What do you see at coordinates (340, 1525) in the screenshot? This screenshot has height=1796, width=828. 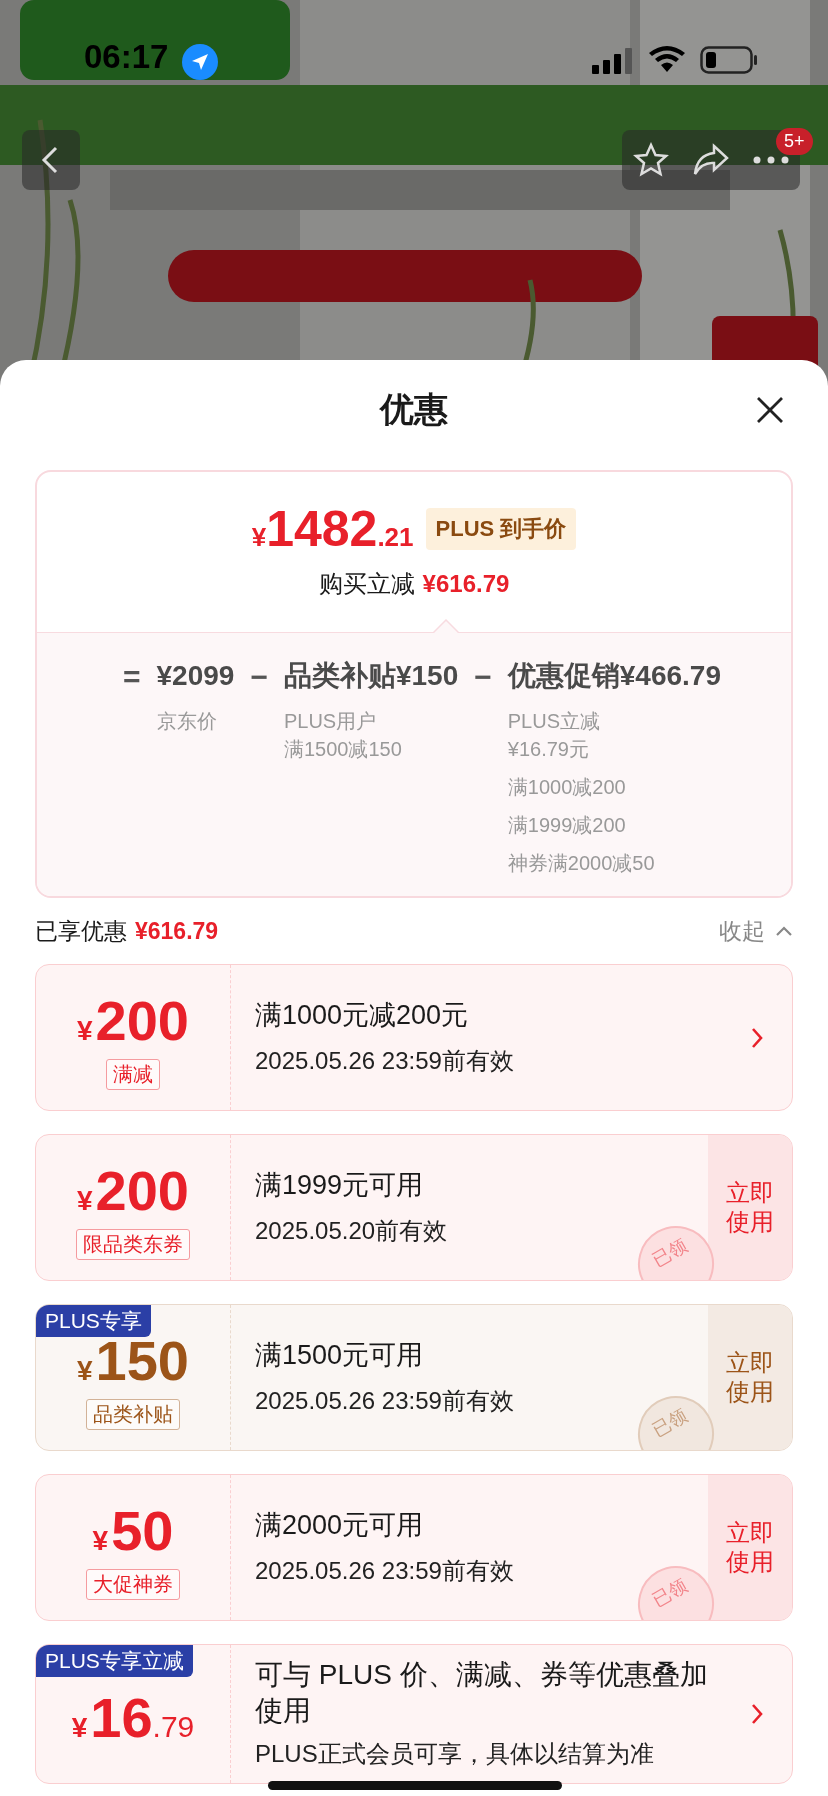 I see `coupon-title: 满2000元可用` at bounding box center [340, 1525].